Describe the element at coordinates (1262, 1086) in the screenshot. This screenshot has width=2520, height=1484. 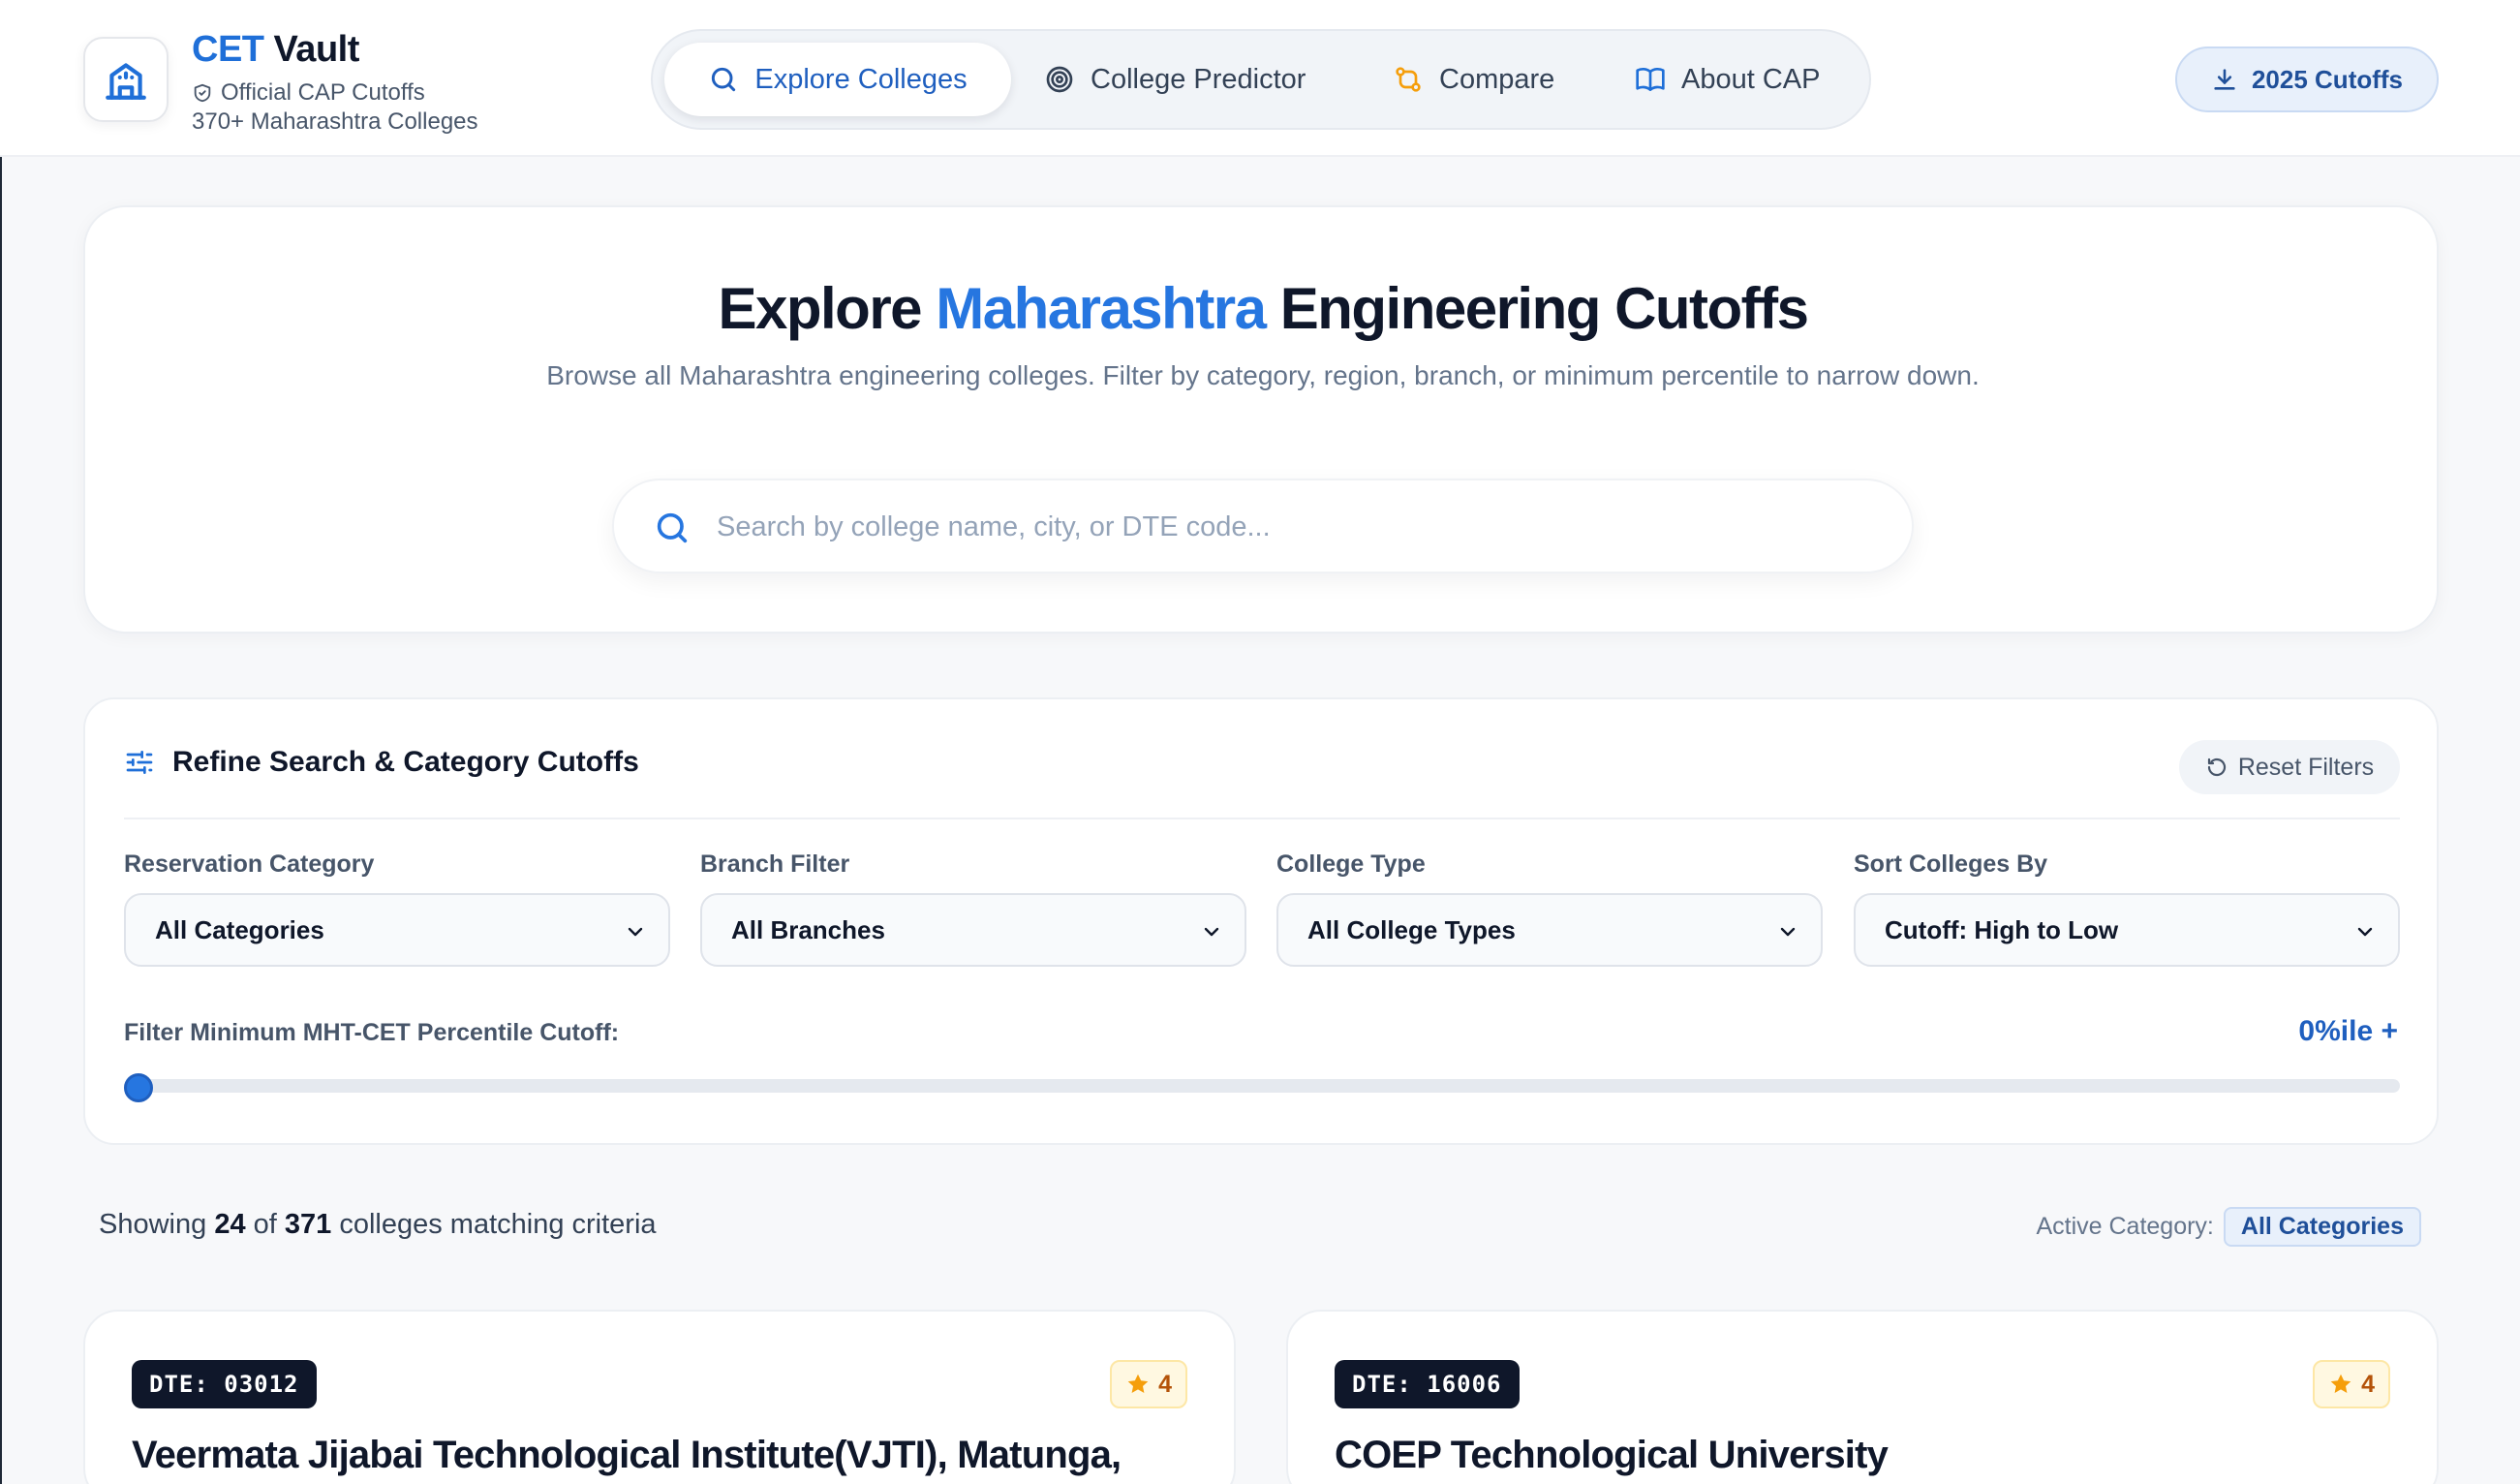
I see `percentile-slider-track` at that location.